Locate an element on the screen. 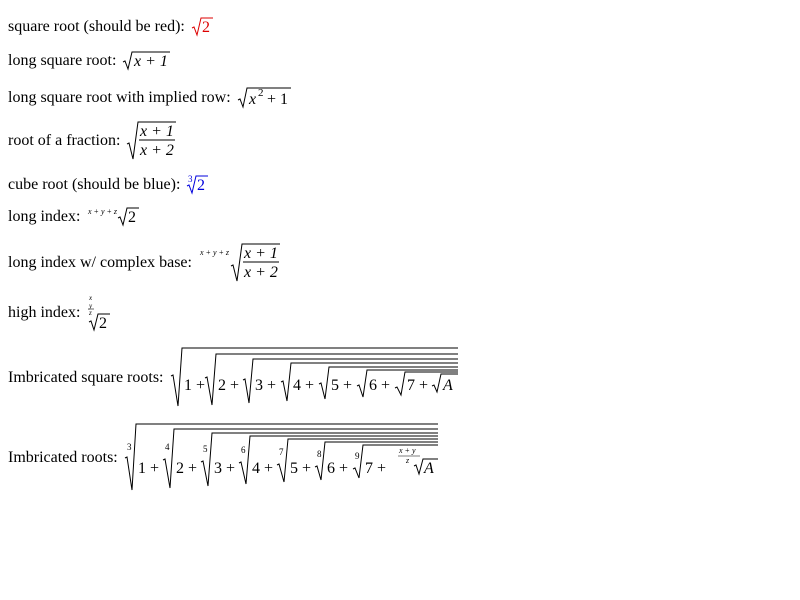  row-label: long square root with implied row: is located at coordinates (119, 97).